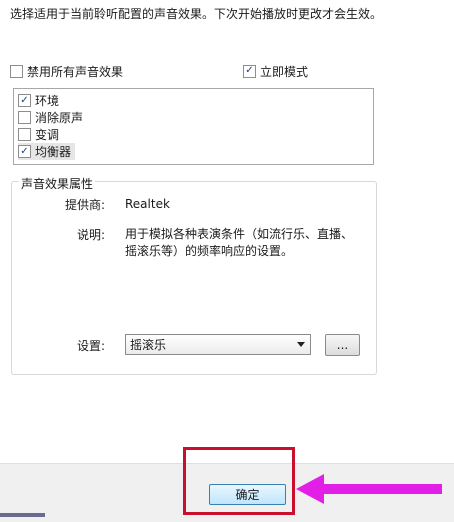 The height and width of the screenshot is (522, 454). What do you see at coordinates (148, 345) in the screenshot?
I see `setting-value: 摇滚乐` at bounding box center [148, 345].